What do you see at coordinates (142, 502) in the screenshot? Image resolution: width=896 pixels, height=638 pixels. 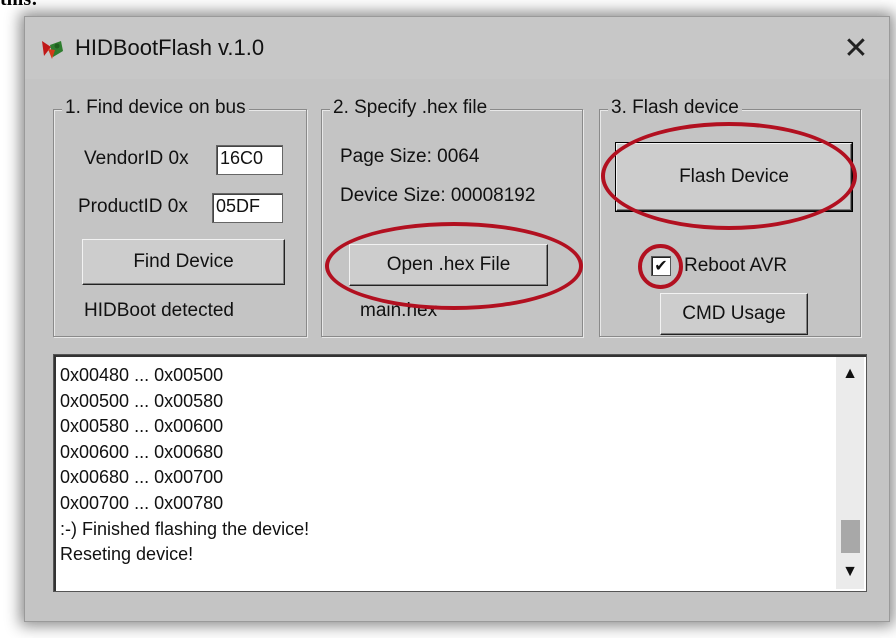 I see `log-line: 0x00700 ... 0x00780` at bounding box center [142, 502].